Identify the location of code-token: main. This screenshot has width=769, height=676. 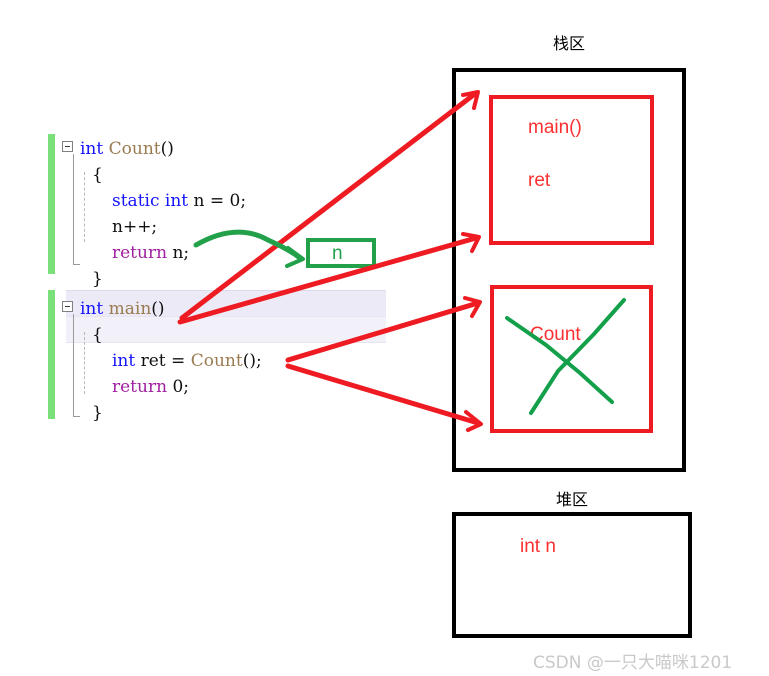
(130, 309).